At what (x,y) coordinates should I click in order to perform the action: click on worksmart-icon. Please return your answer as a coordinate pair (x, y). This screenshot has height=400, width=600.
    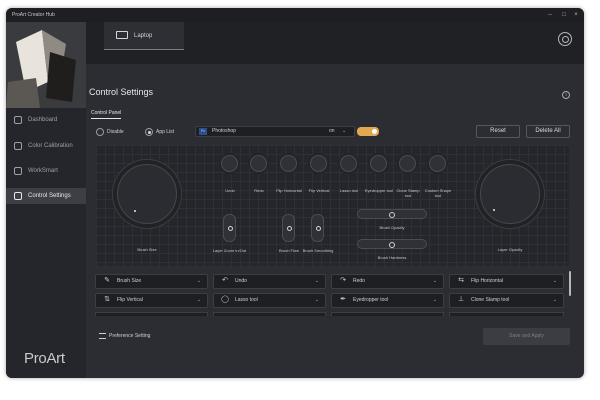
    Looking at the image, I should click on (18, 171).